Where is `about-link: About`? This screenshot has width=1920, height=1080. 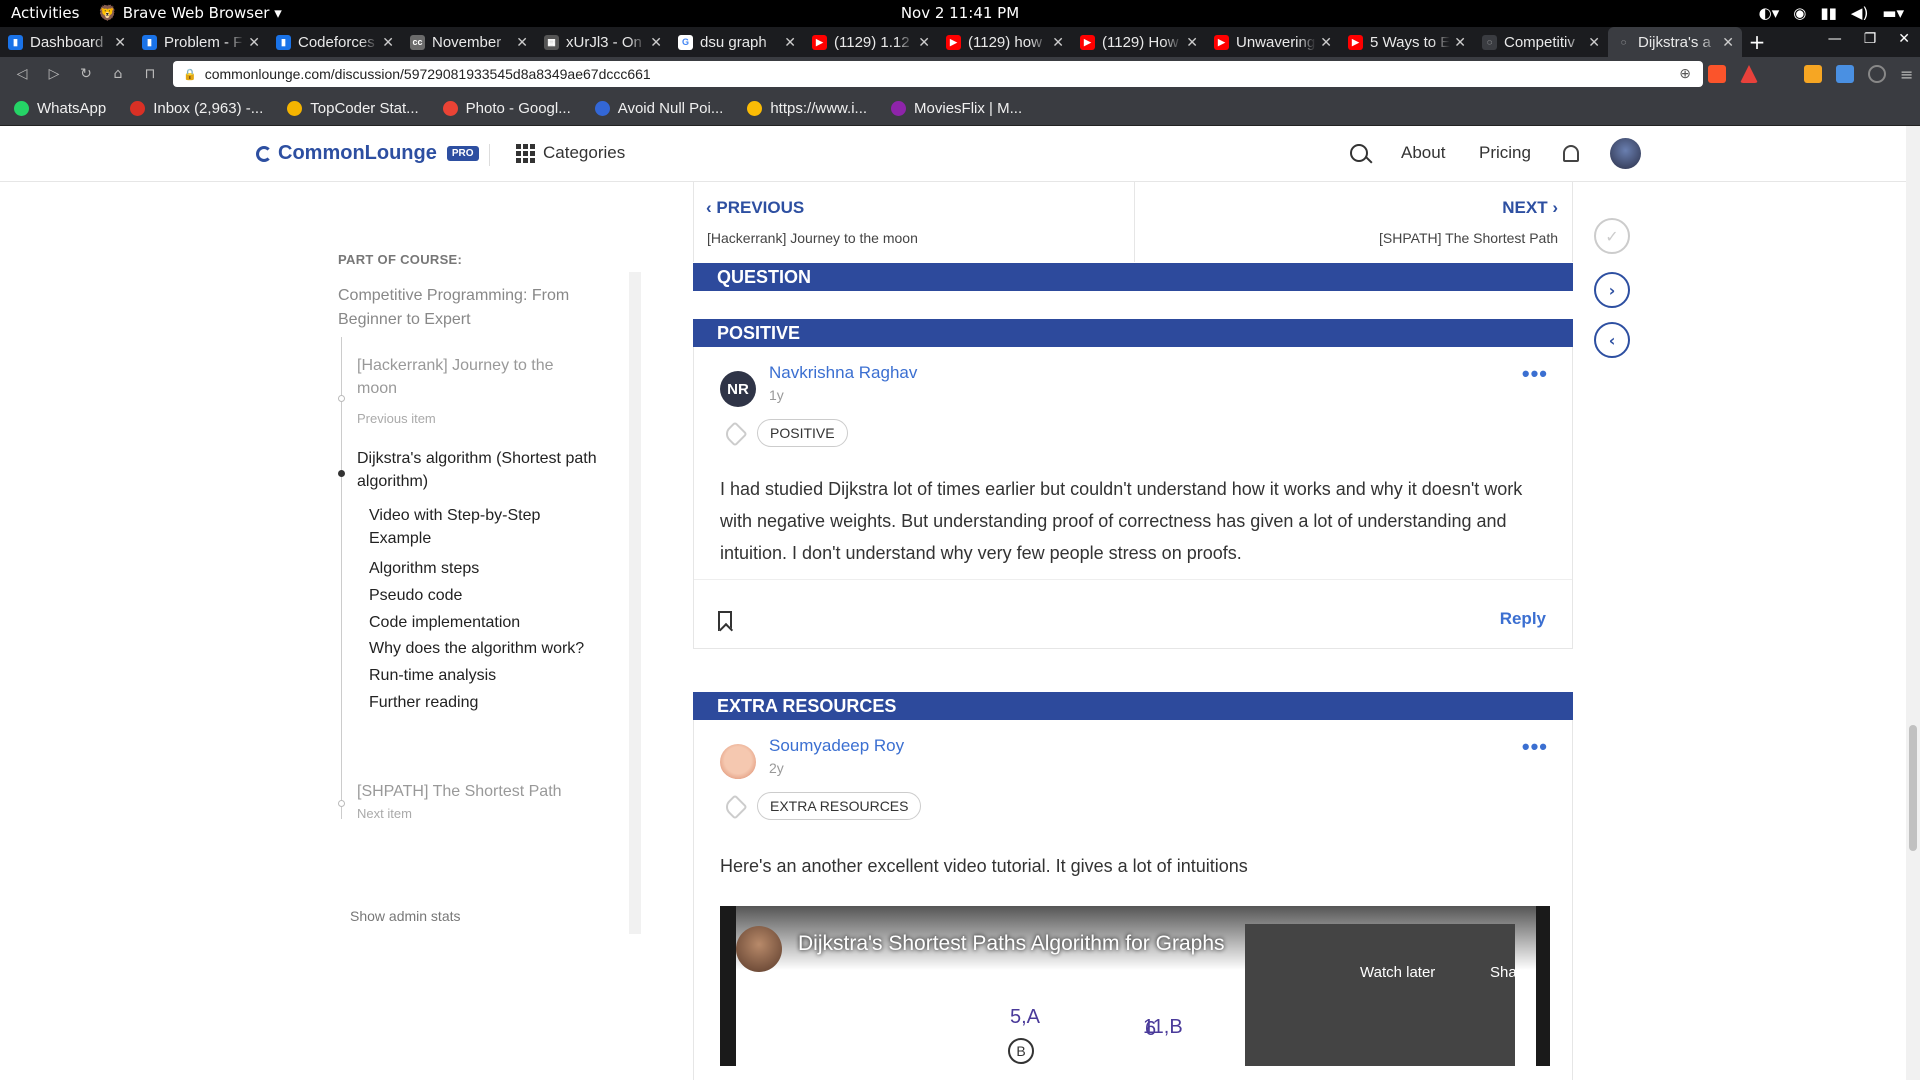
about-link: About is located at coordinates (1423, 153).